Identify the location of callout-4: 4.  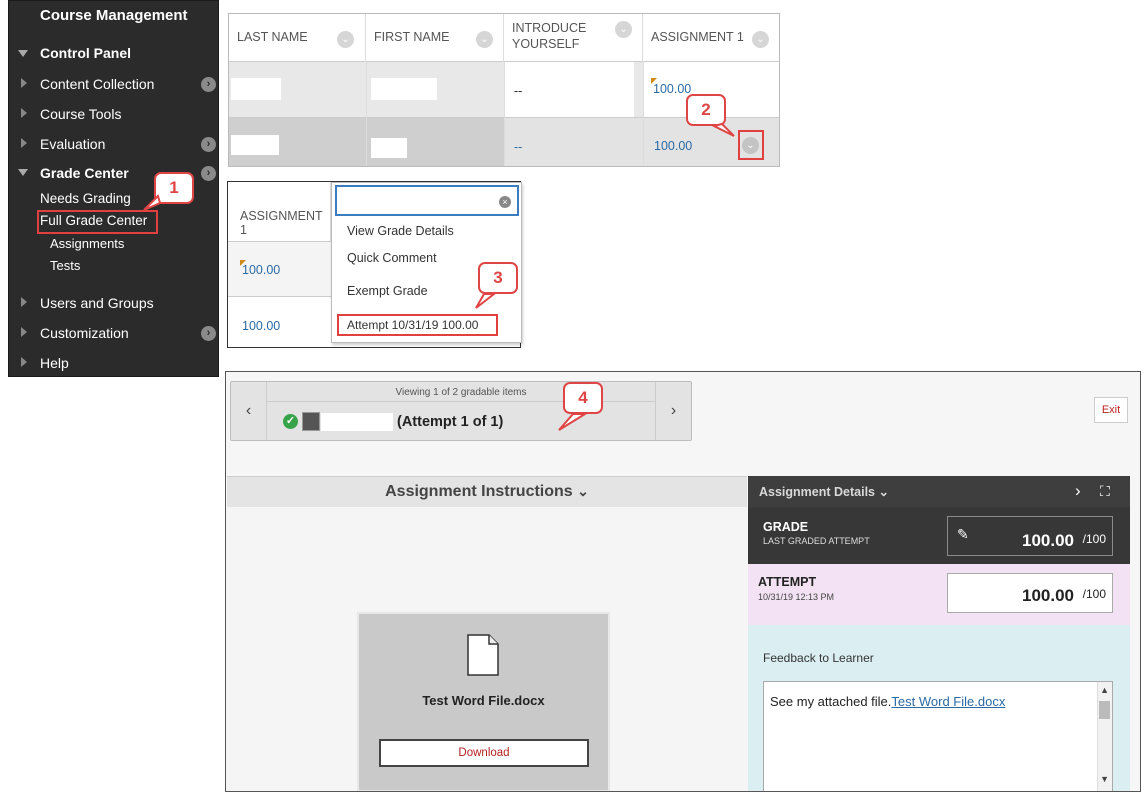
(580, 406).